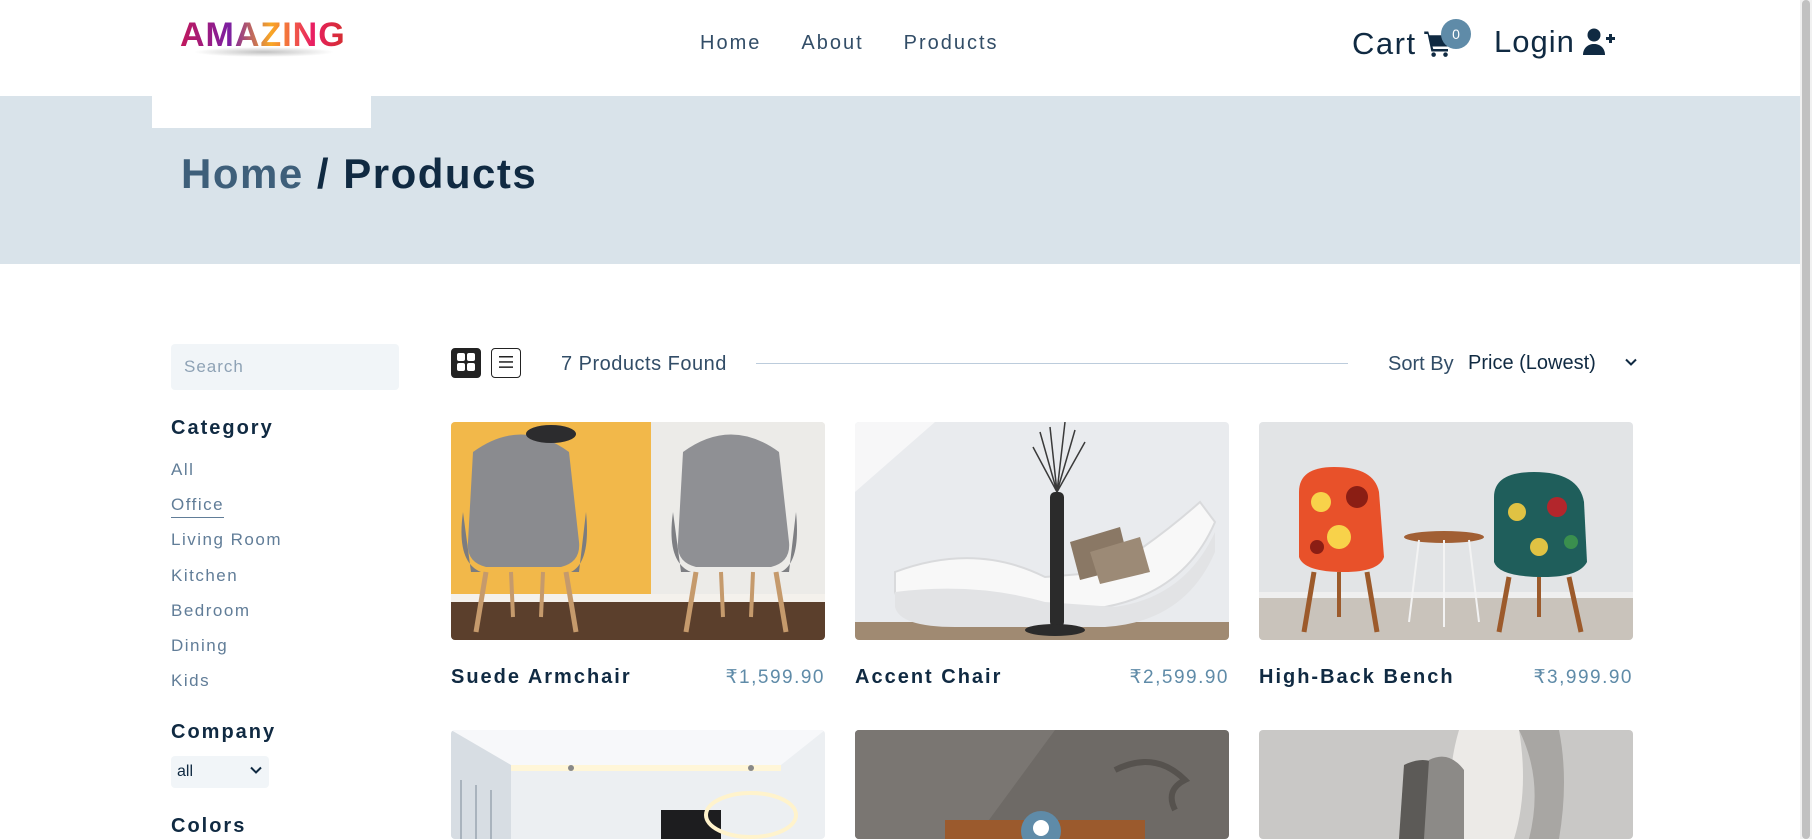  I want to click on main-nav: Home About Products, so click(849, 43).